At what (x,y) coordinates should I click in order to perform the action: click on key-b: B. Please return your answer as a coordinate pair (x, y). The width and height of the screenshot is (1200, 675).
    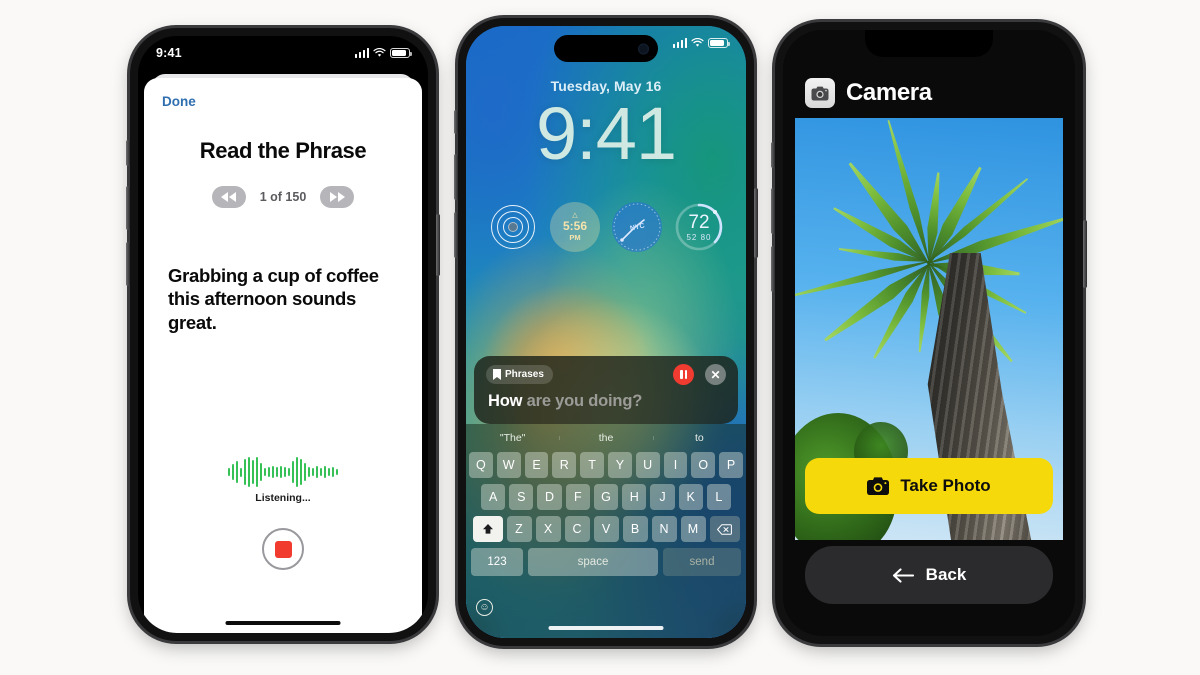
    Looking at the image, I should click on (635, 529).